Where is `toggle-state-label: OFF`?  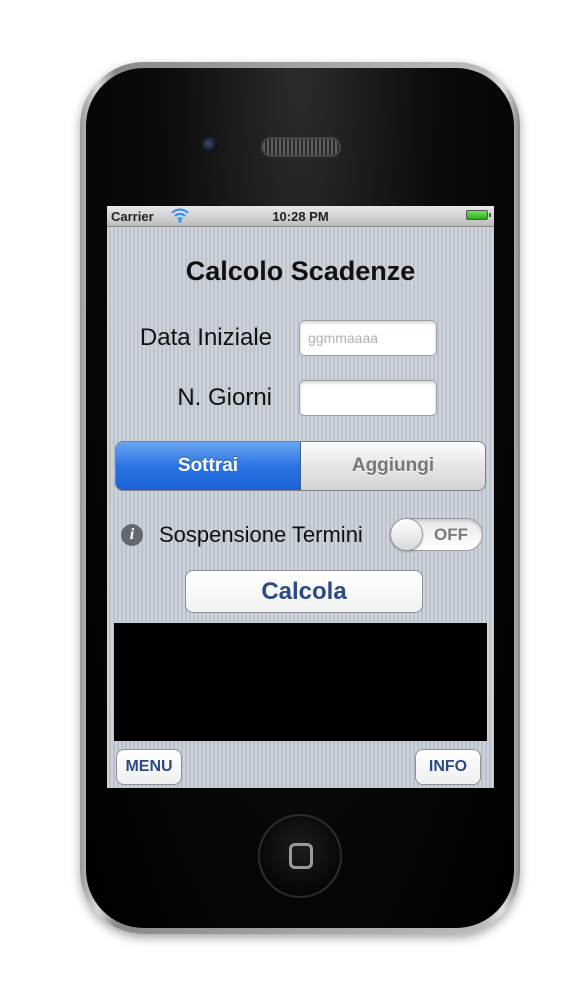
toggle-state-label: OFF is located at coordinates (451, 534).